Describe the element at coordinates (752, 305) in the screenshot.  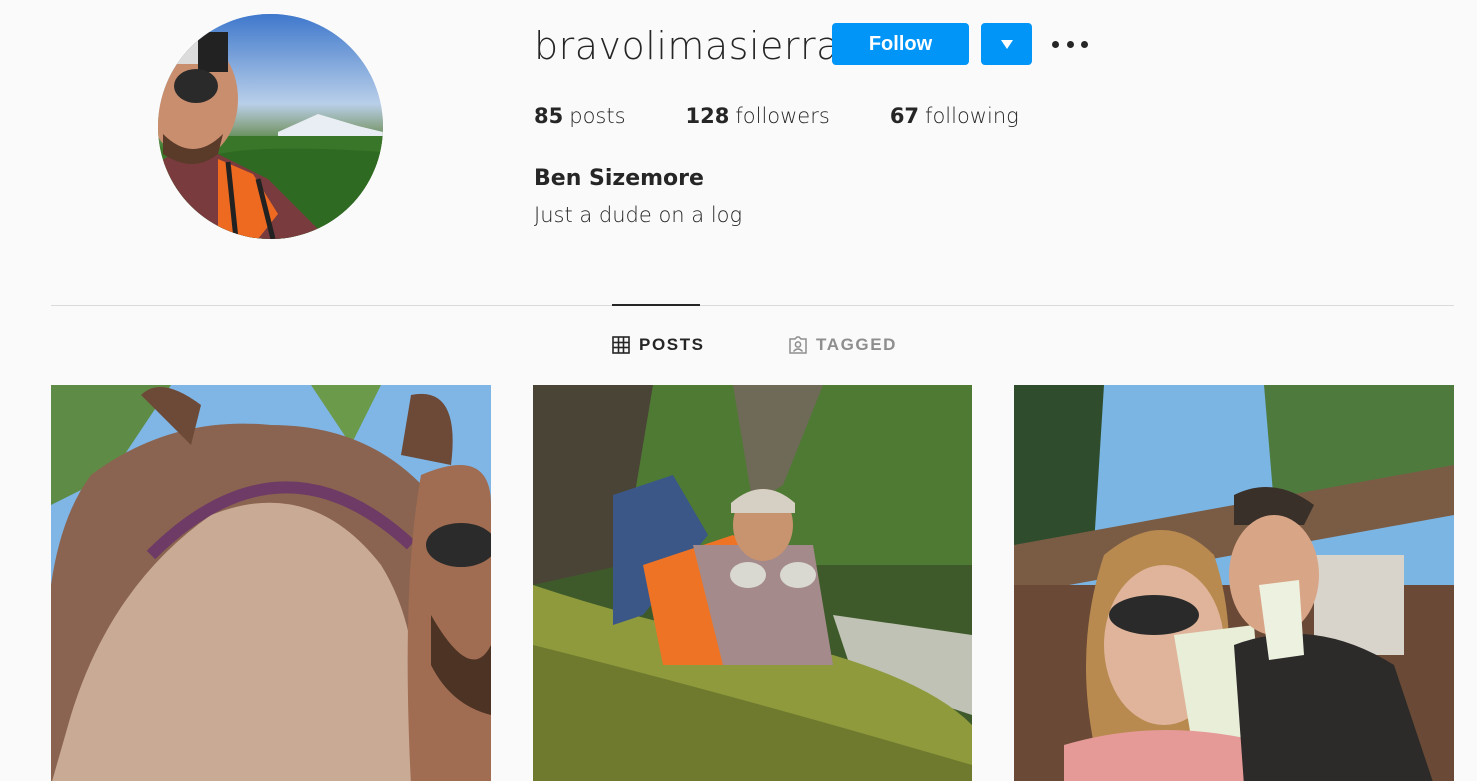
I see `tabs-divider` at that location.